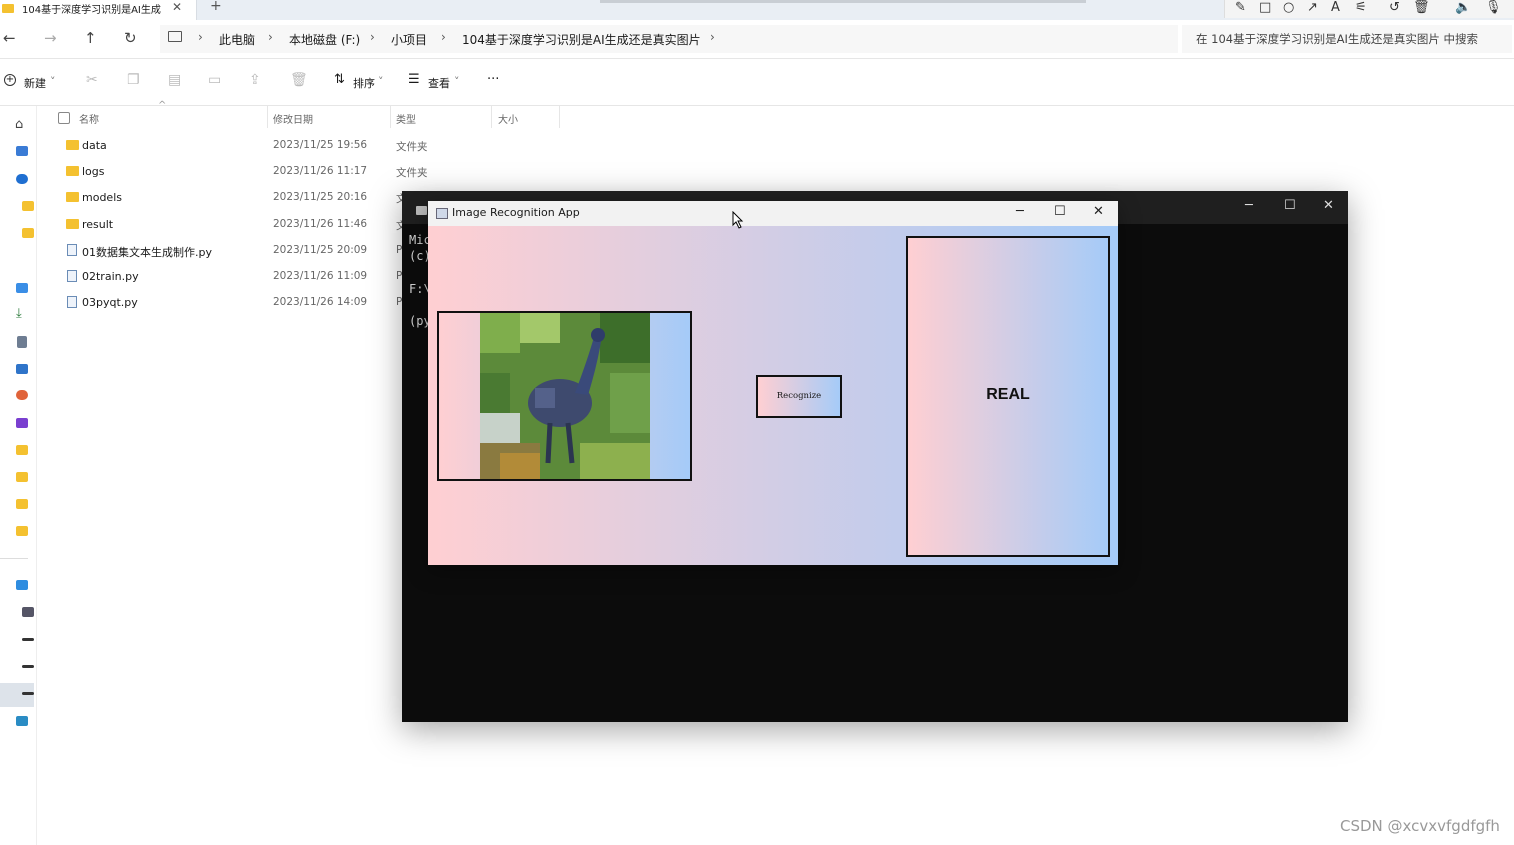  I want to click on sort-button: 排序, so click(364, 83).